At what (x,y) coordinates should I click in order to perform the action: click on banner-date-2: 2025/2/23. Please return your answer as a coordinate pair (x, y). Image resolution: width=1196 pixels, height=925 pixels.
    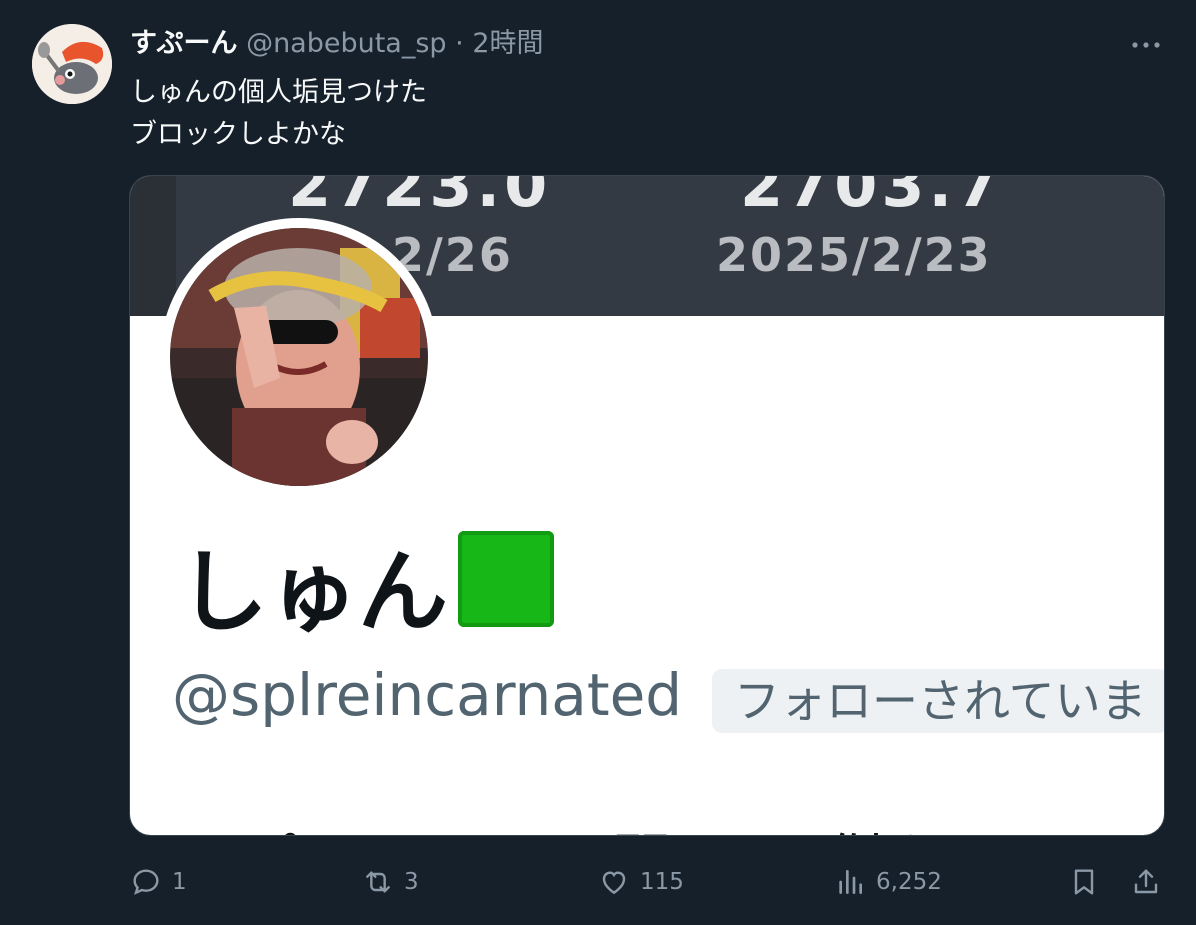
    Looking at the image, I should click on (854, 255).